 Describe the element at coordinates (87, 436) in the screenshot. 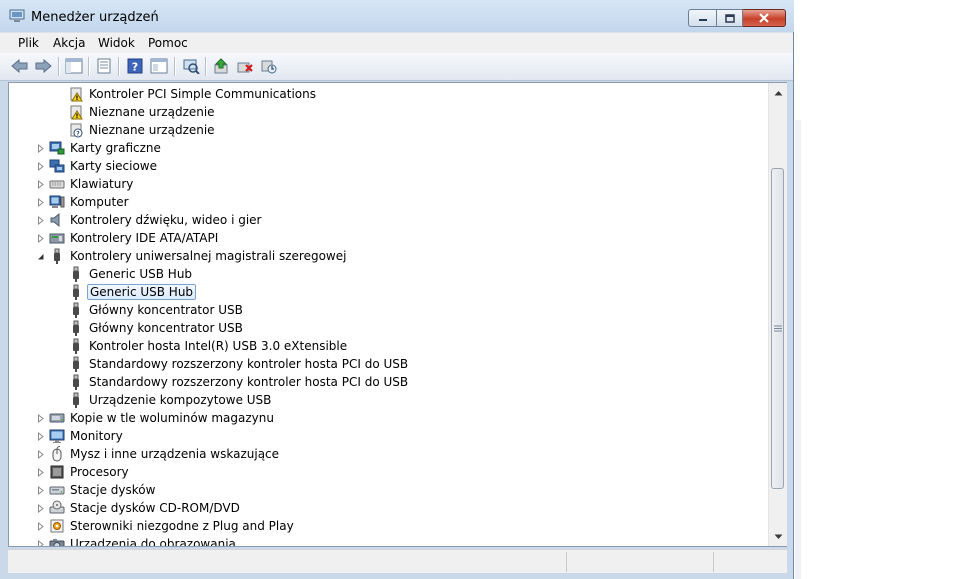

I see `tree-row: Monitory` at that location.